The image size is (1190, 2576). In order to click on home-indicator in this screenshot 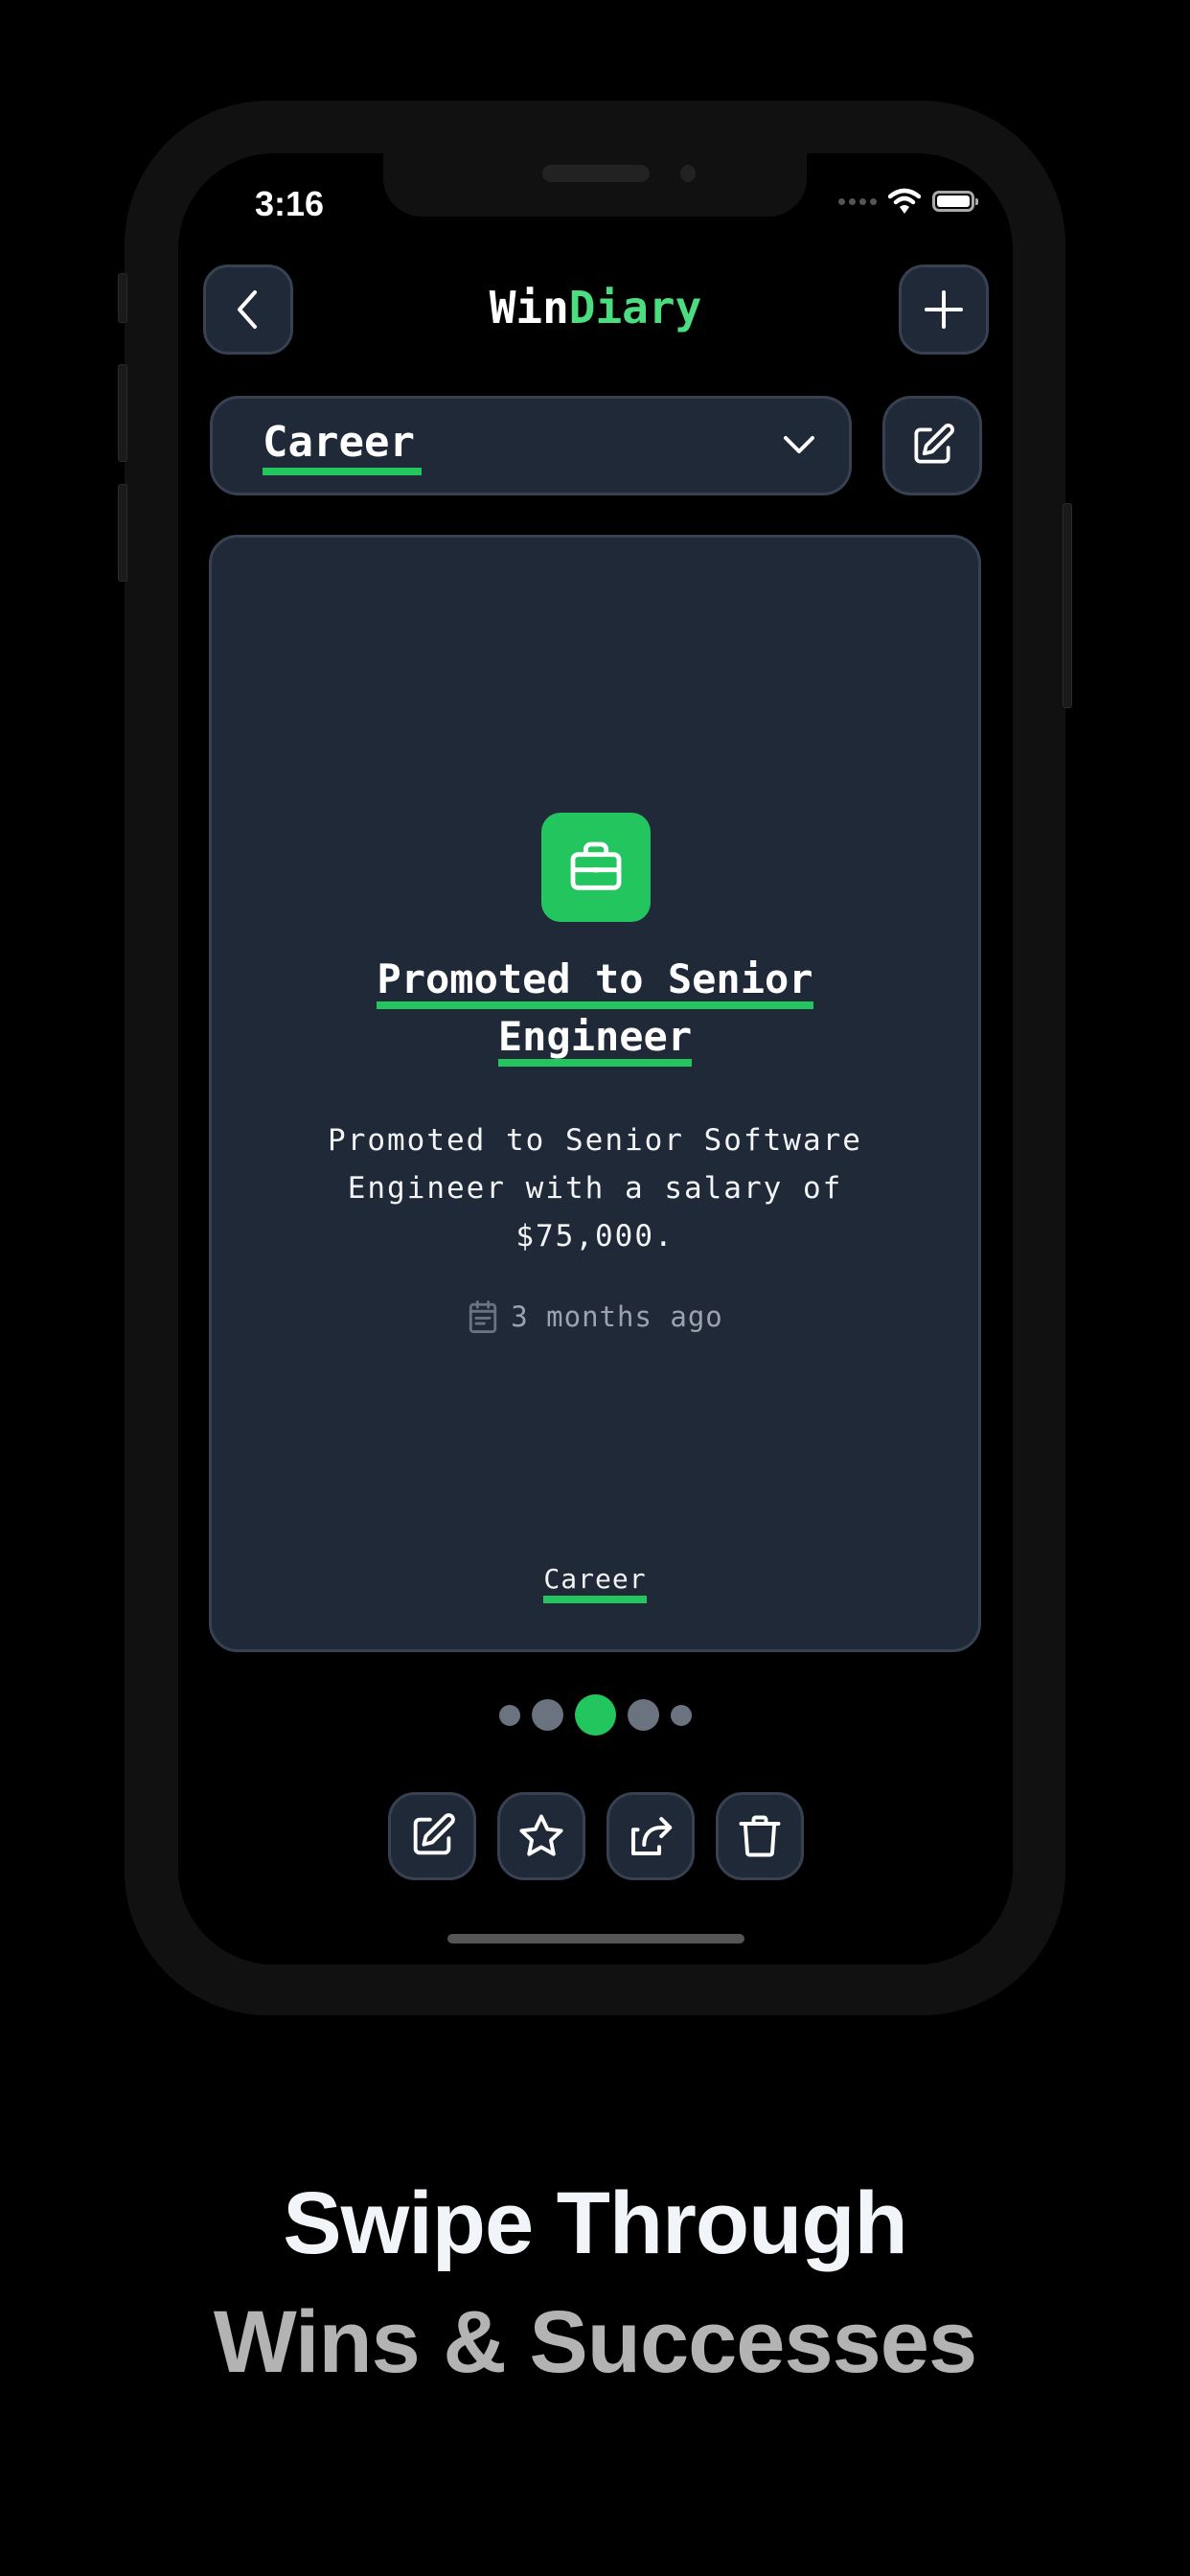, I will do `click(595, 1939)`.